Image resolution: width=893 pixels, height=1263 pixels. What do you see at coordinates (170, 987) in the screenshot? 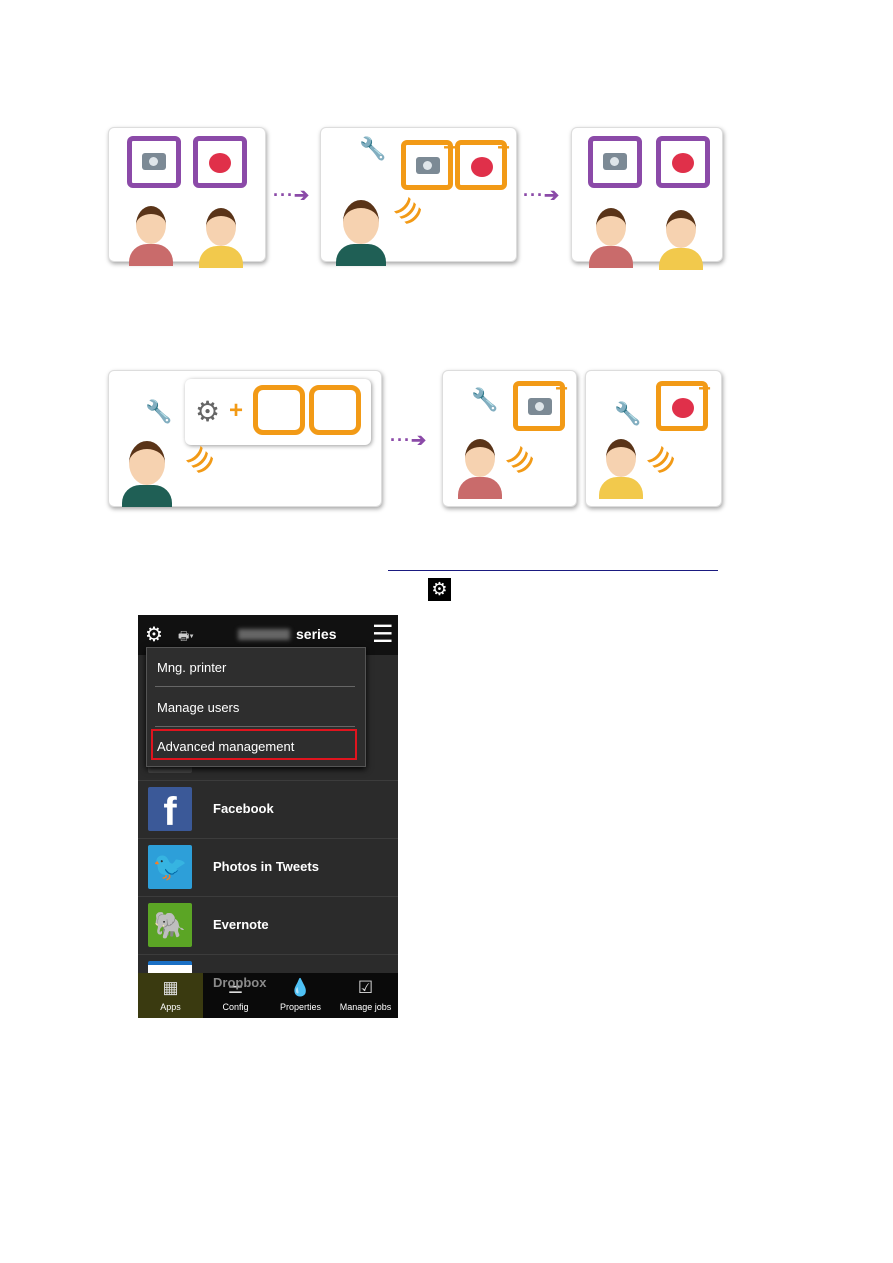
I see `apps-icon: ▦` at bounding box center [170, 987].